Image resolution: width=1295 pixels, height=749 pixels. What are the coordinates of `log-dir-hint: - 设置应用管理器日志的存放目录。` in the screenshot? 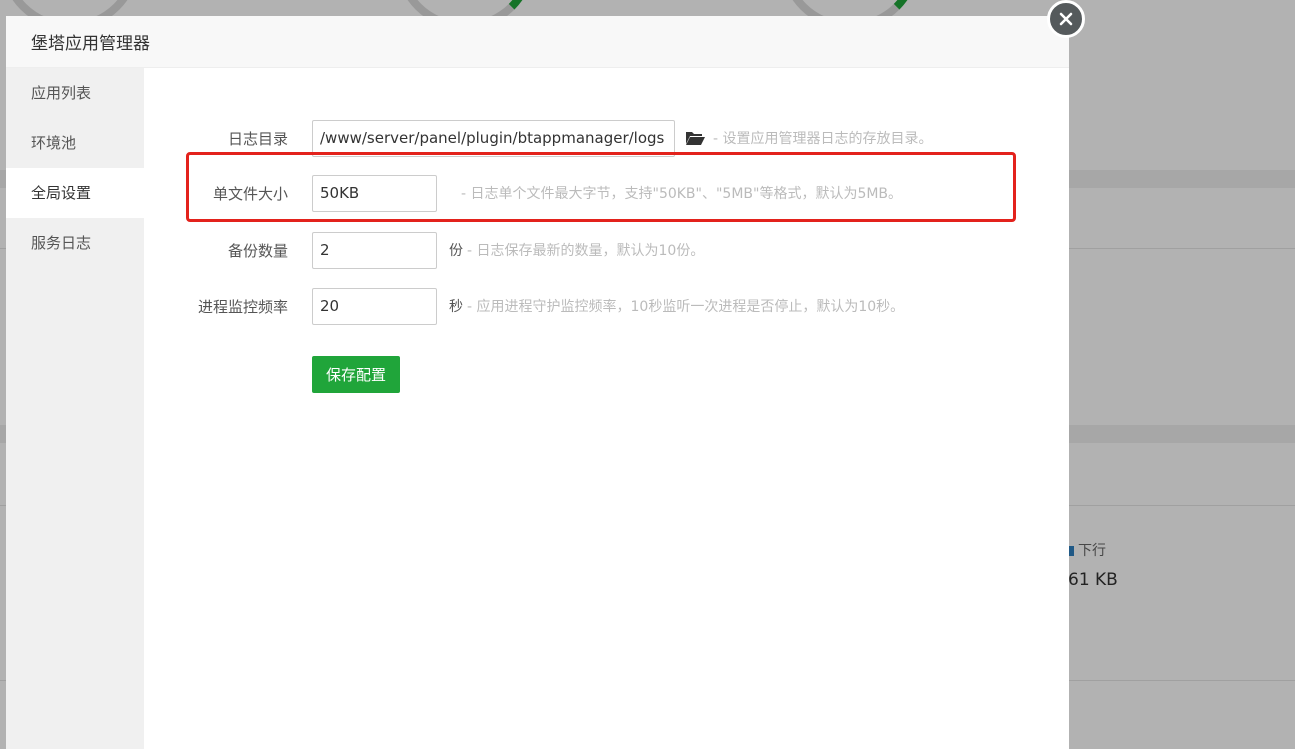 It's located at (823, 139).